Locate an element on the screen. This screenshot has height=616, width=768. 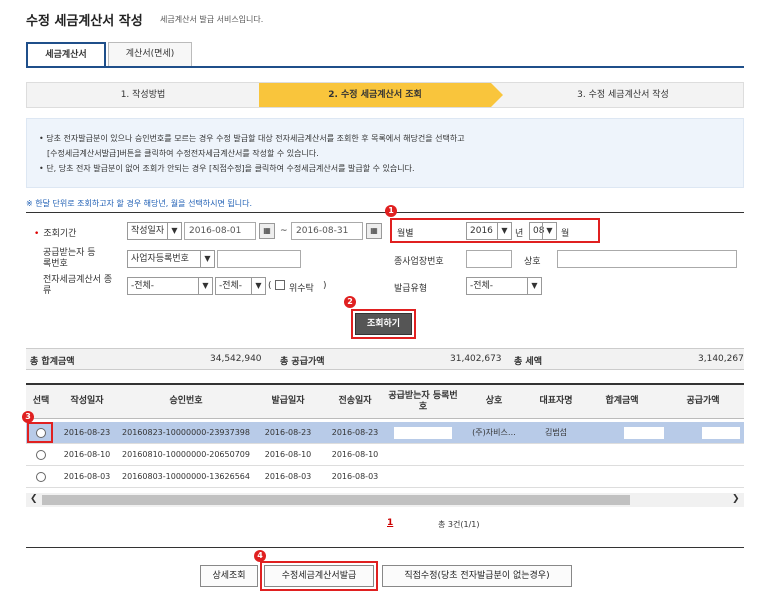
monthly-label: 월별 is located at coordinates (405, 234).